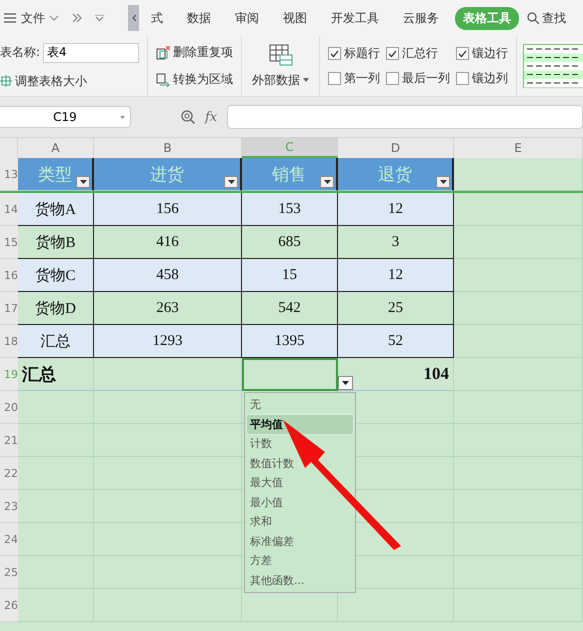 This screenshot has width=583, height=631. What do you see at coordinates (420, 53) in the screenshot?
I see `checkbox-label: 汇总行` at bounding box center [420, 53].